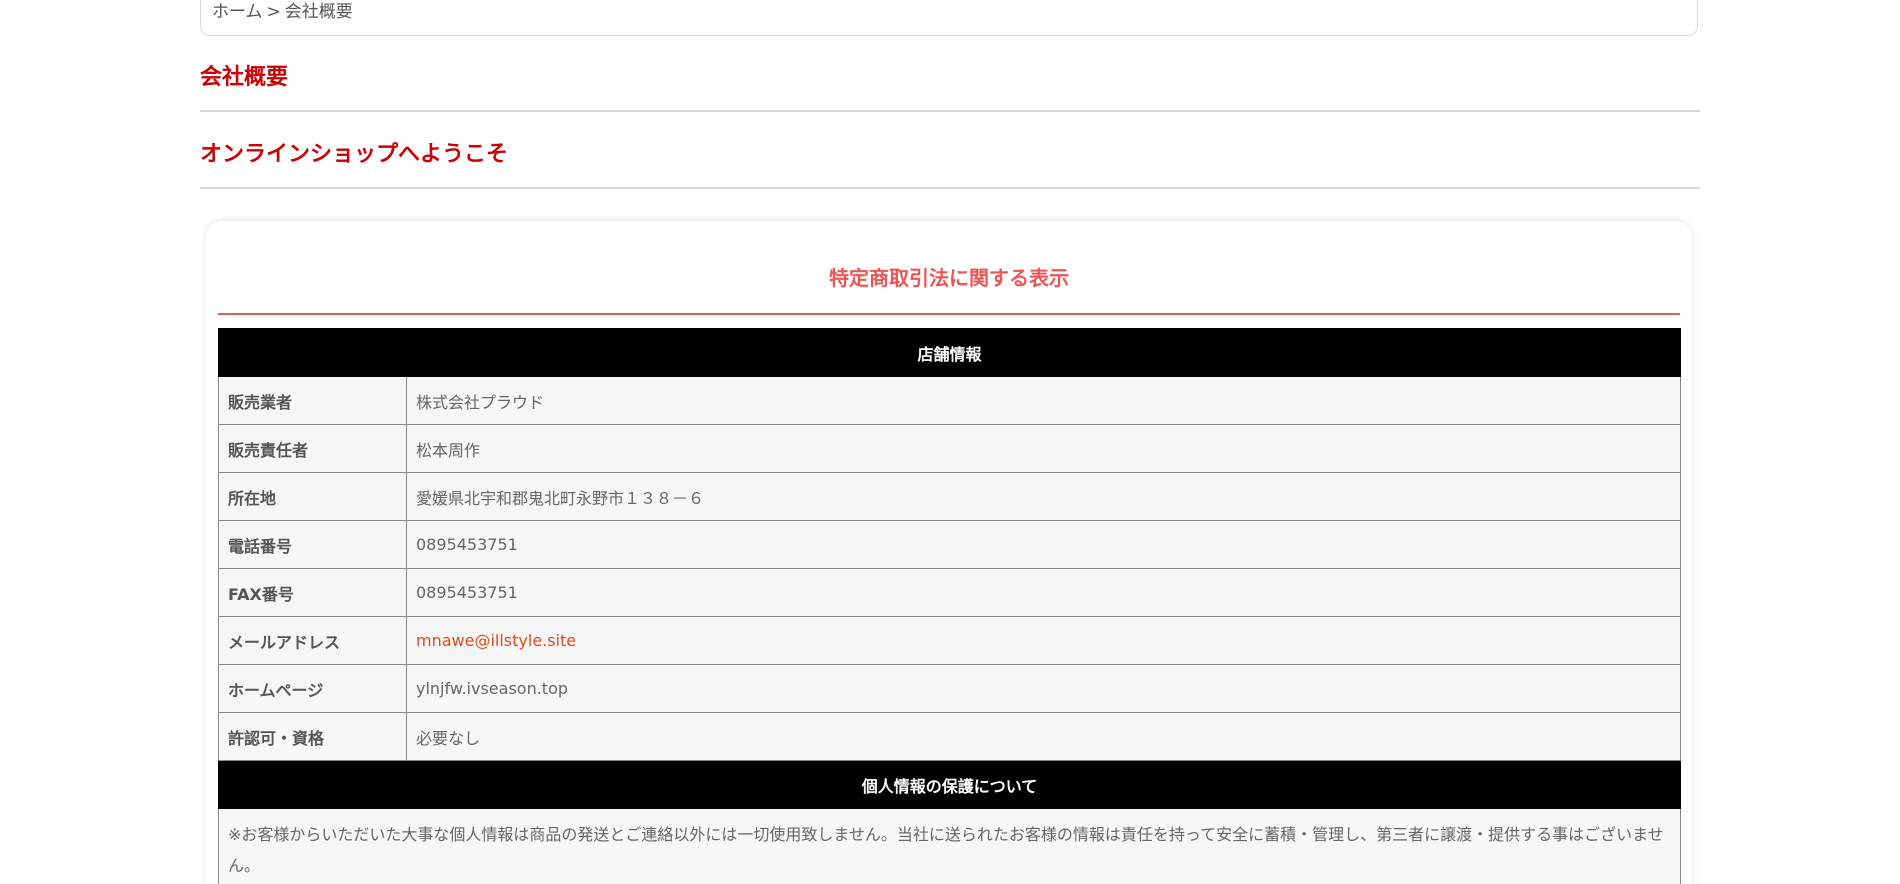  What do you see at coordinates (312, 592) in the screenshot?
I see `row-label-fax: FAX番号` at bounding box center [312, 592].